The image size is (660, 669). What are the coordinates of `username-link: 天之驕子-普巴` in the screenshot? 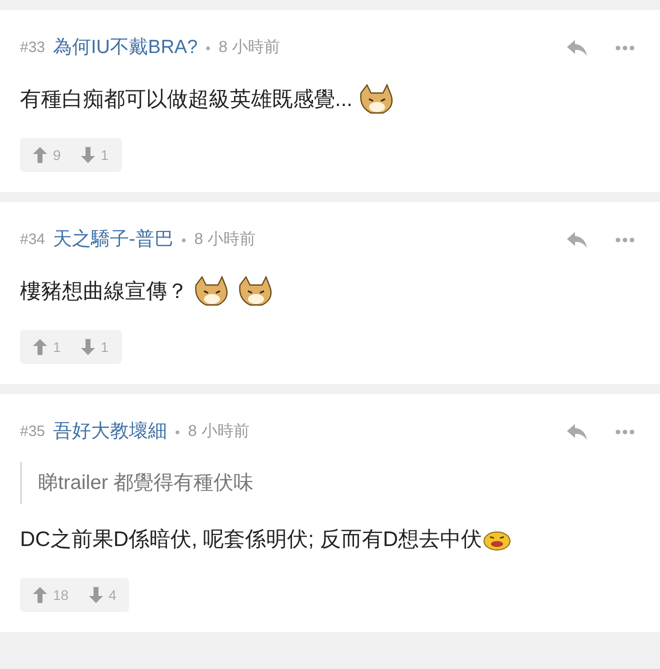 It's located at (113, 240).